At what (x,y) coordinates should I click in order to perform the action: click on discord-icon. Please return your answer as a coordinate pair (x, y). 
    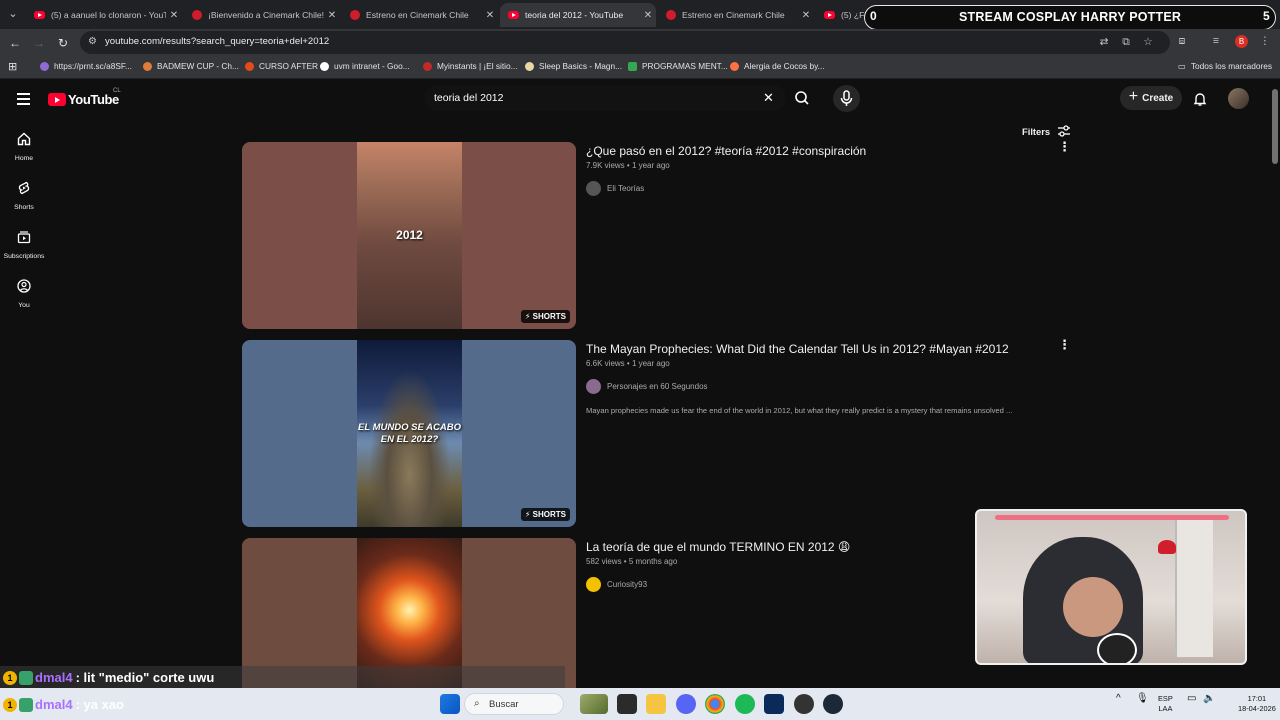
    Looking at the image, I should click on (686, 704).